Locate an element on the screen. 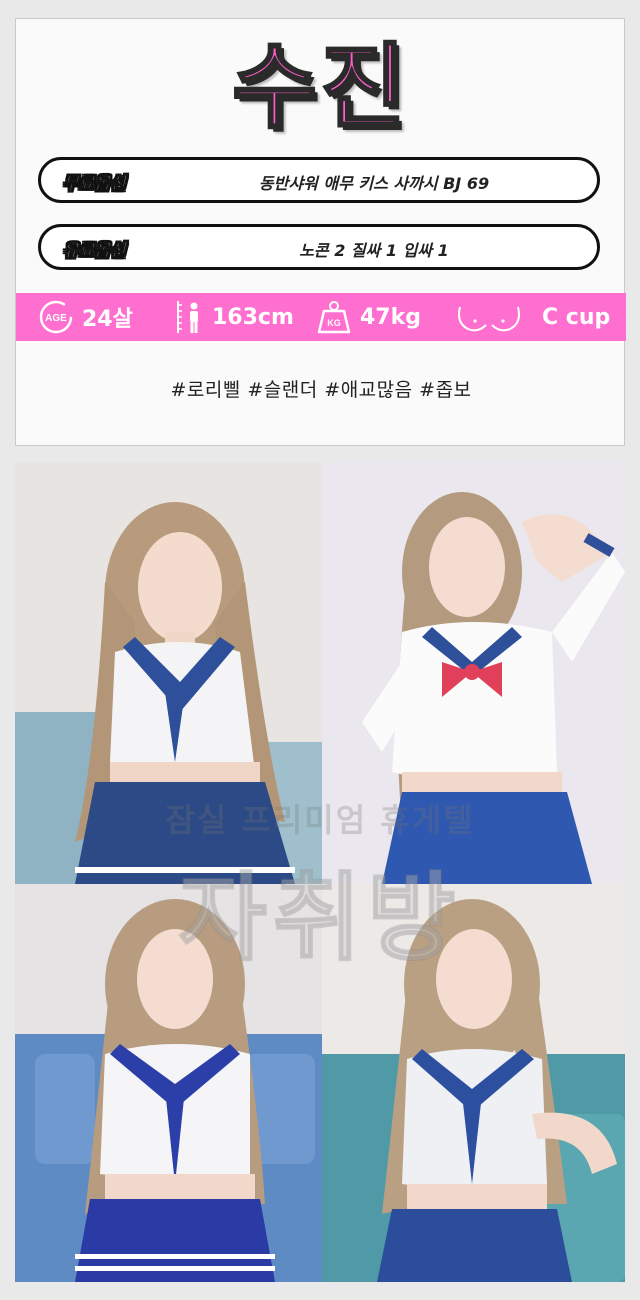 This screenshot has height=1300, width=640. hashtags: #로리삘 #슬랜더 #애교많음 #좁보 is located at coordinates (321, 390).